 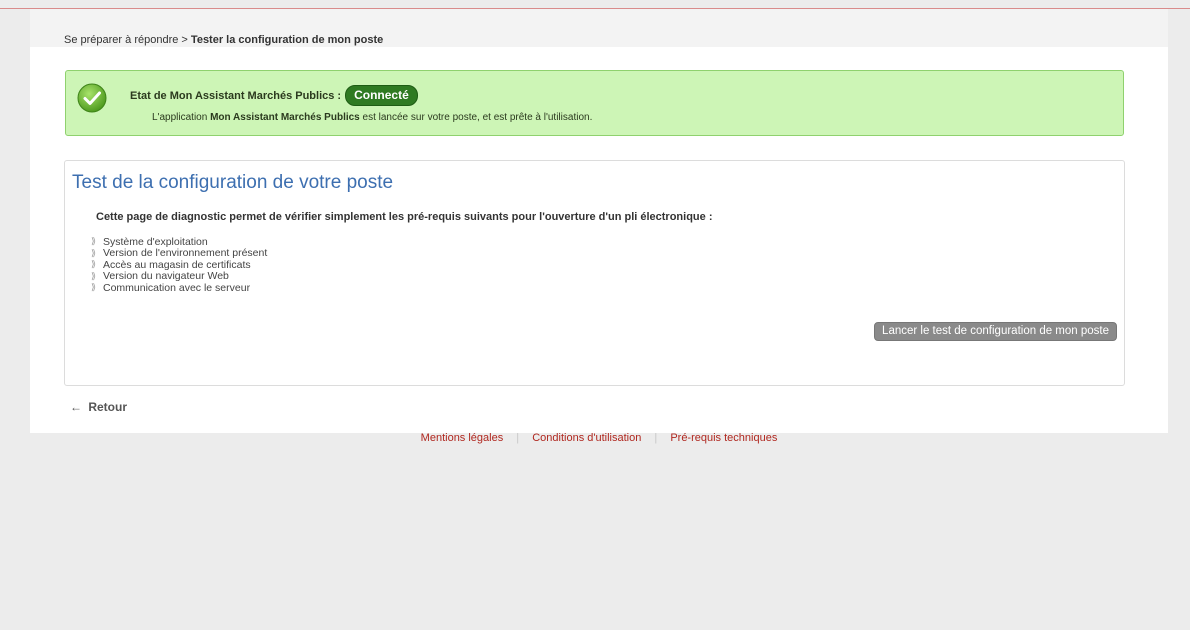 What do you see at coordinates (76, 407) in the screenshot?
I see `arrow-left-icon: ←` at bounding box center [76, 407].